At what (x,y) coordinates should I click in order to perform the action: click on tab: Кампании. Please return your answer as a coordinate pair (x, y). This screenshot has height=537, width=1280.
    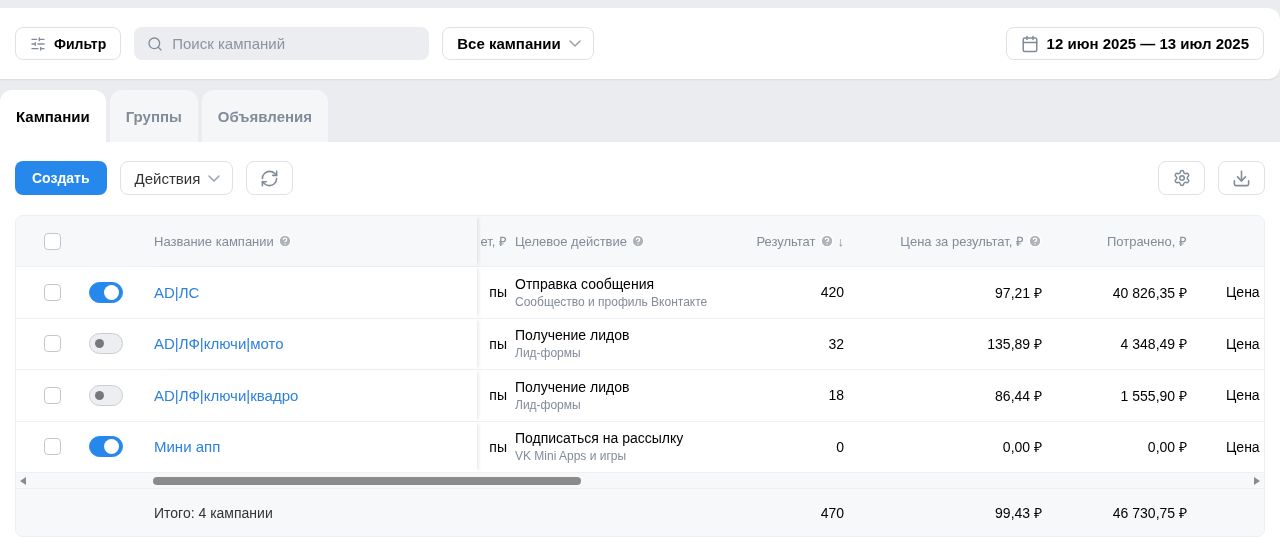
    Looking at the image, I should click on (53, 116).